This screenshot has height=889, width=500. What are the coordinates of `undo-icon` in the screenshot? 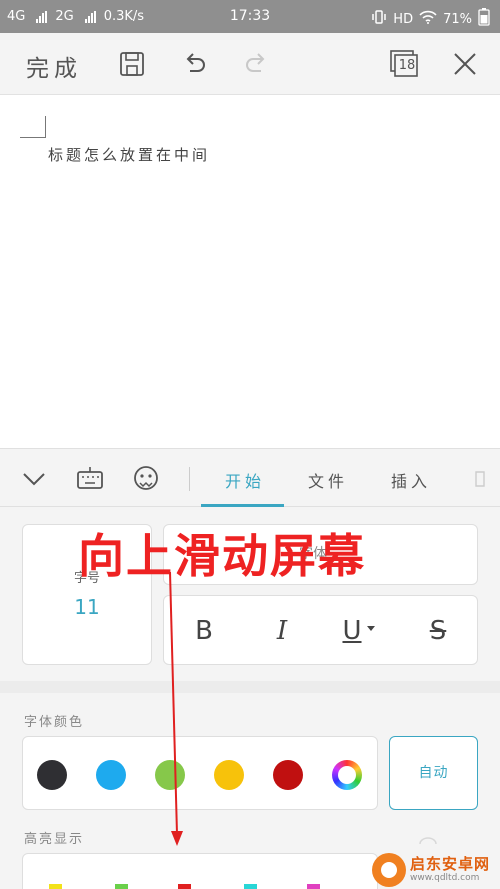 It's located at (194, 64).